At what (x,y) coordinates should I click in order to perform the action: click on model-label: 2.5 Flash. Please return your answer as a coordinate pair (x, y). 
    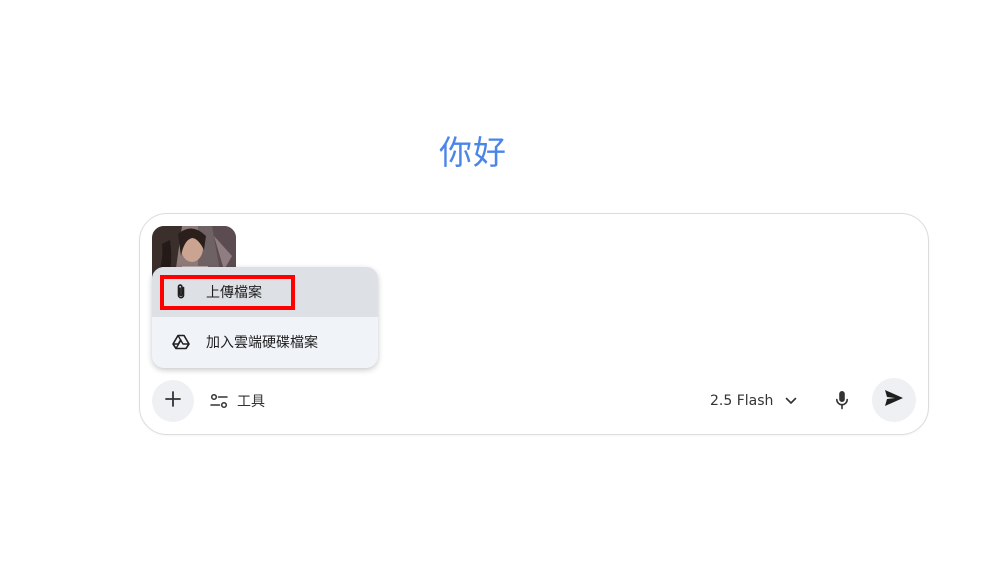
    Looking at the image, I should click on (742, 401).